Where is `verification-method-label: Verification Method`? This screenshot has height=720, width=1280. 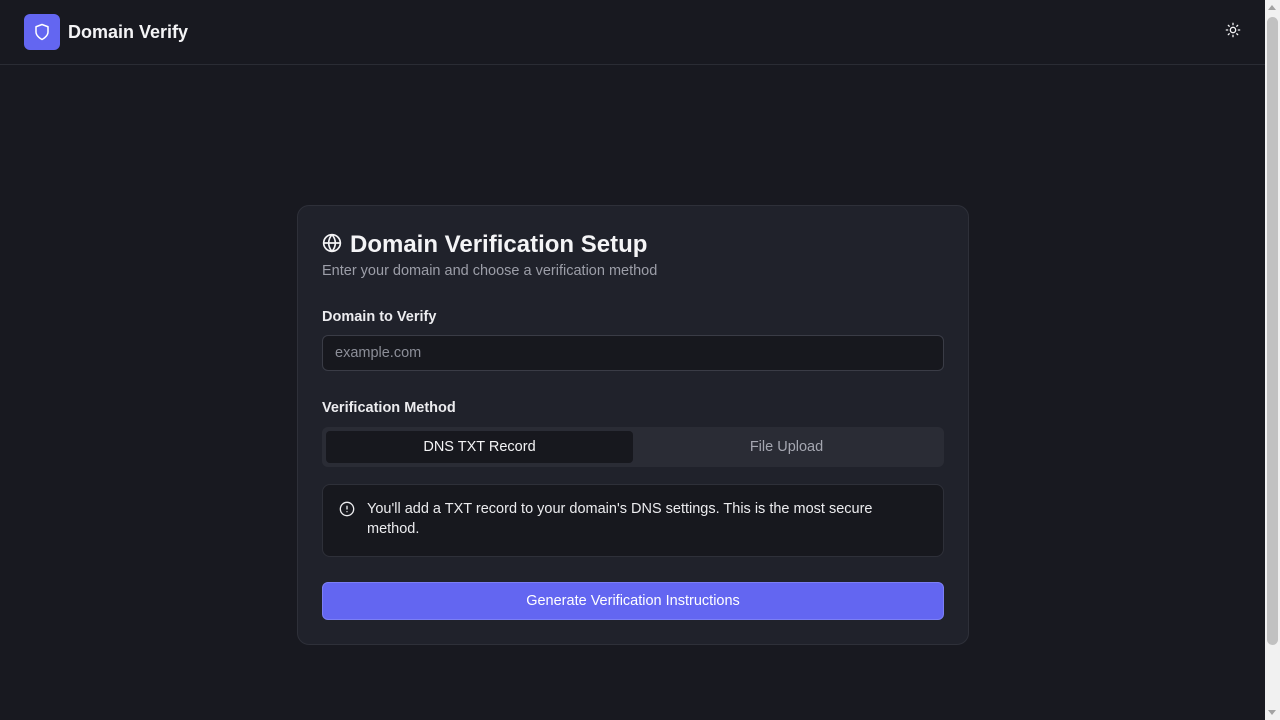
verification-method-label: Verification Method is located at coordinates (389, 408).